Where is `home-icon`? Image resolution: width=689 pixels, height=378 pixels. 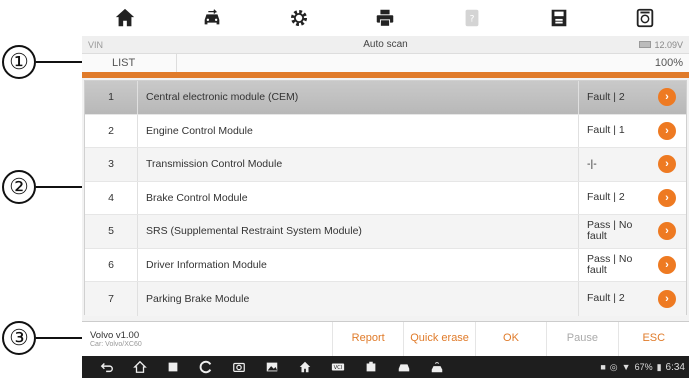
home-icon is located at coordinates (304, 367).